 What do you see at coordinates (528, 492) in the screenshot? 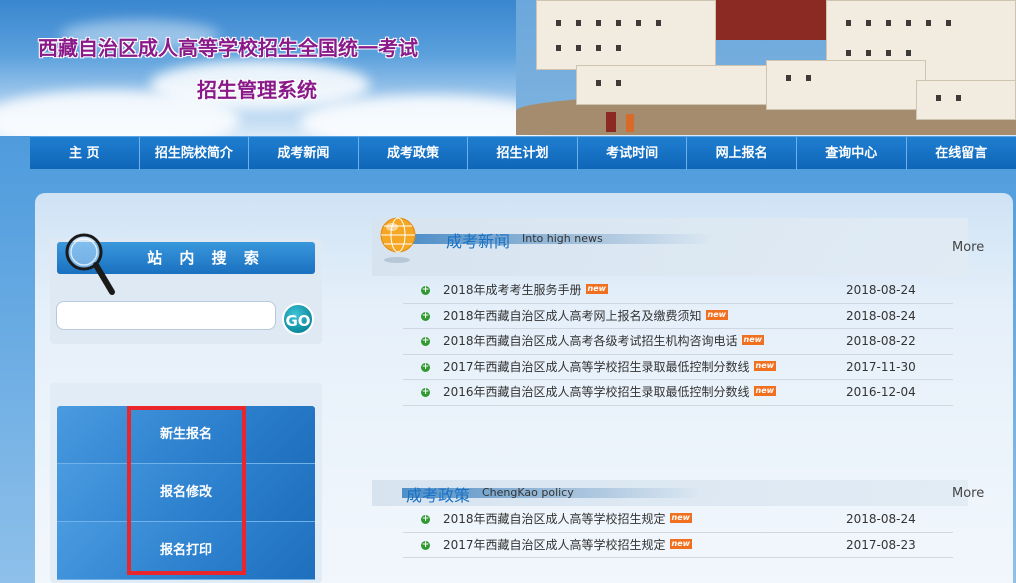
I see `policy-section-subtitle: ChengKao policy` at bounding box center [528, 492].